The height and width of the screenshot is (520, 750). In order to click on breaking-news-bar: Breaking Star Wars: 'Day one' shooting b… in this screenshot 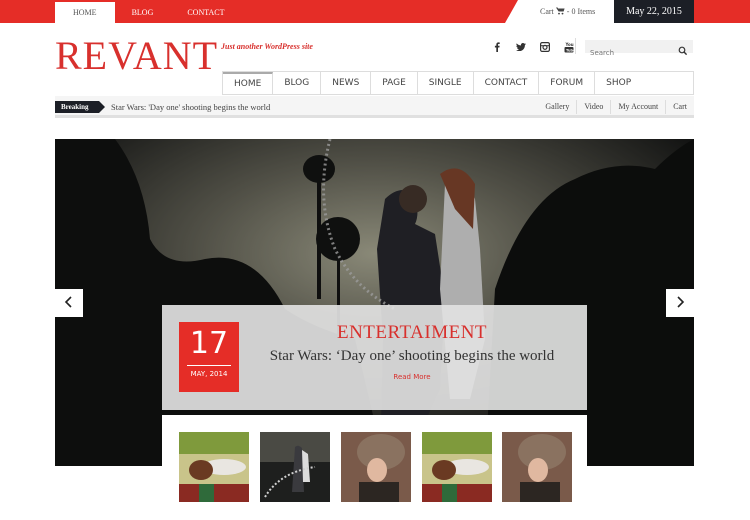, I will do `click(374, 107)`.